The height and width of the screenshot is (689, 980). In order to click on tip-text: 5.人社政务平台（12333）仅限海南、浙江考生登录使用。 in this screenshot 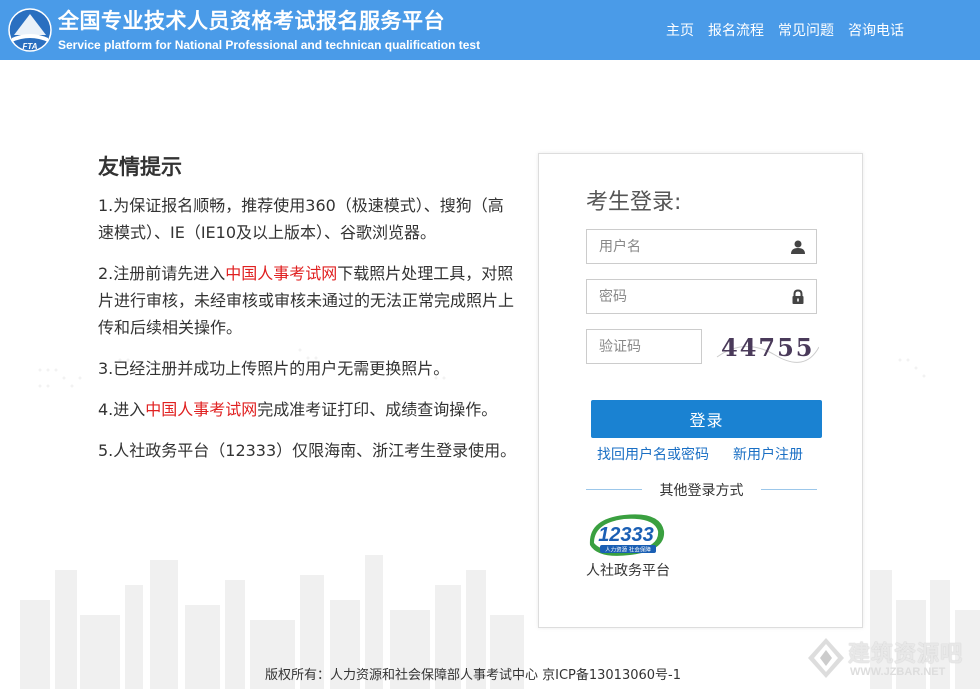, I will do `click(307, 450)`.